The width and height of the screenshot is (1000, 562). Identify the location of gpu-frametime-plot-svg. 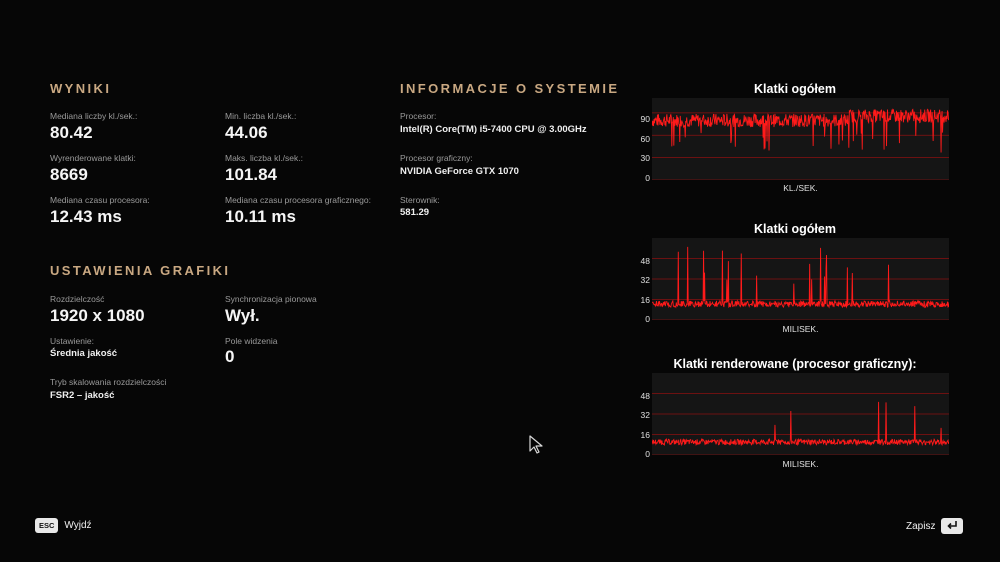
(800, 424).